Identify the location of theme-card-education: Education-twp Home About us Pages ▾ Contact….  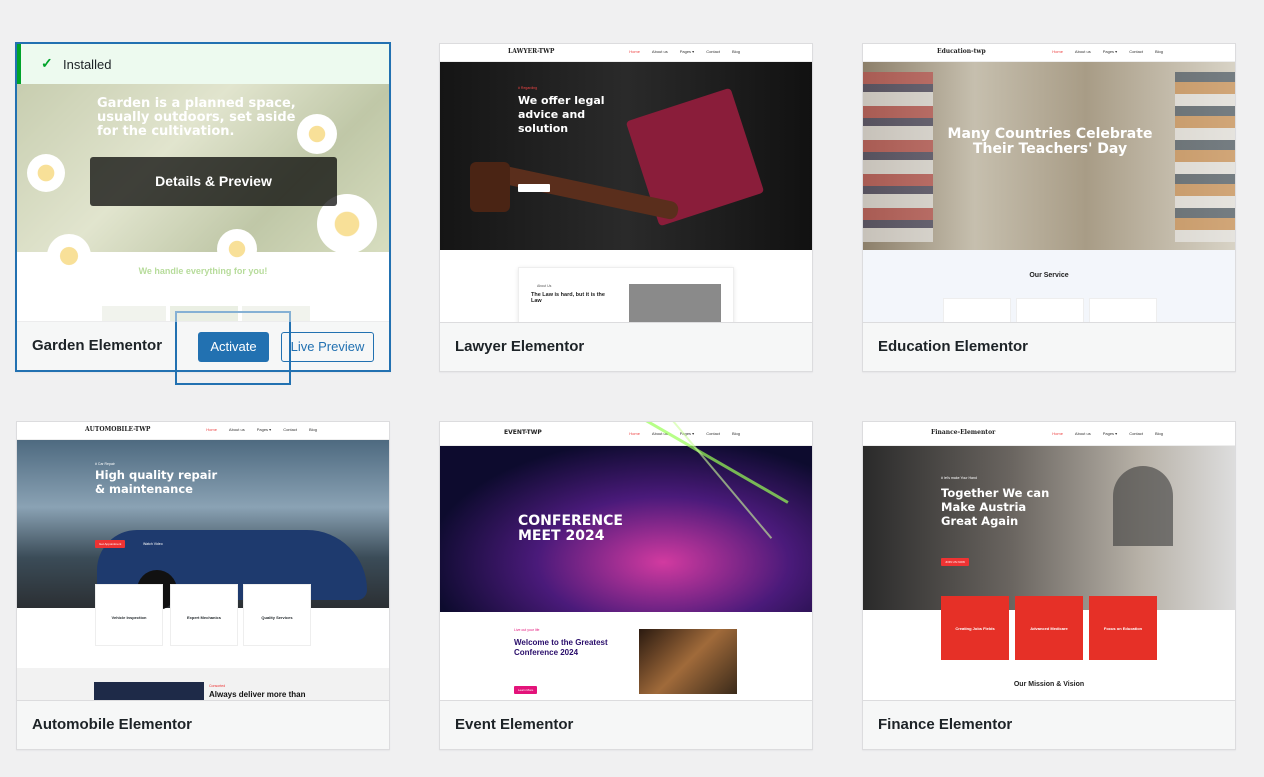
(1049, 207).